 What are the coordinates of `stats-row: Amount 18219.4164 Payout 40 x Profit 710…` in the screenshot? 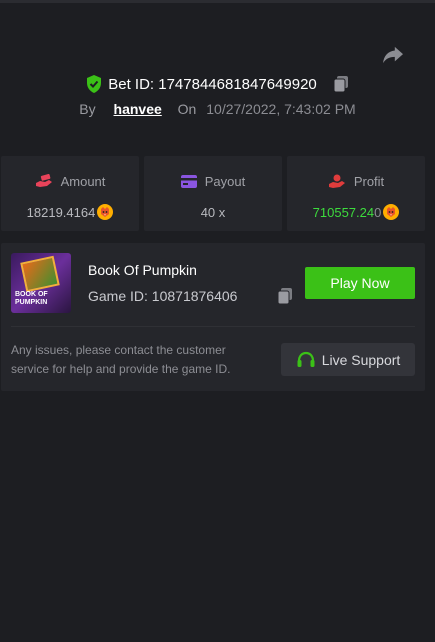 It's located at (213, 193).